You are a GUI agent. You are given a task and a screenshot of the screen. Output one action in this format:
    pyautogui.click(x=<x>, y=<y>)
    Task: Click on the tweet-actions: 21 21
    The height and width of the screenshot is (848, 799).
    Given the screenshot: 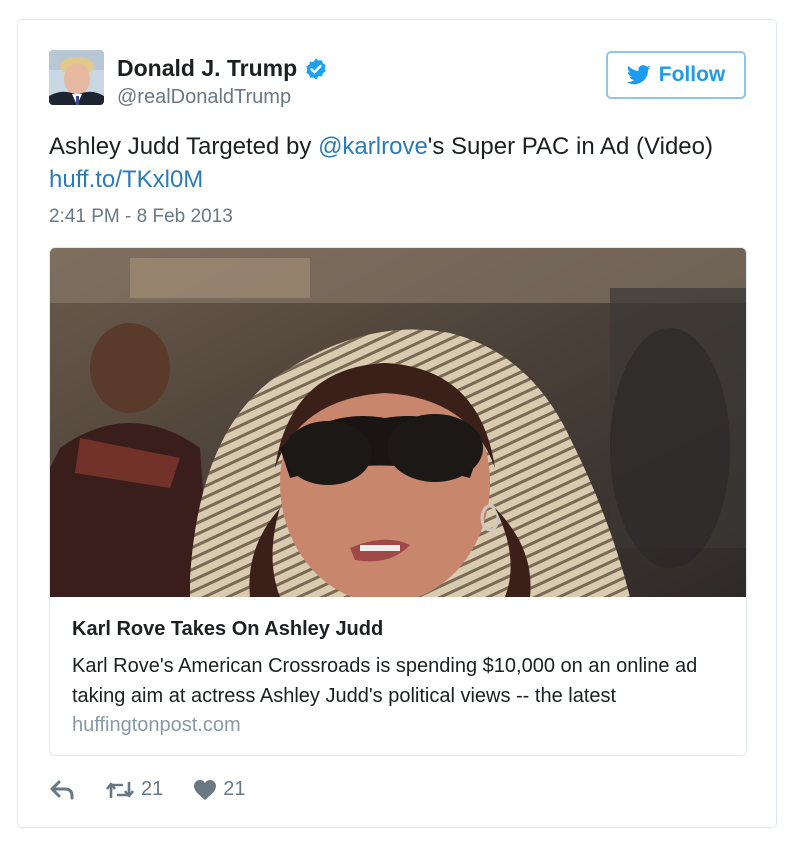 What is the action you would take?
    pyautogui.click(x=147, y=789)
    